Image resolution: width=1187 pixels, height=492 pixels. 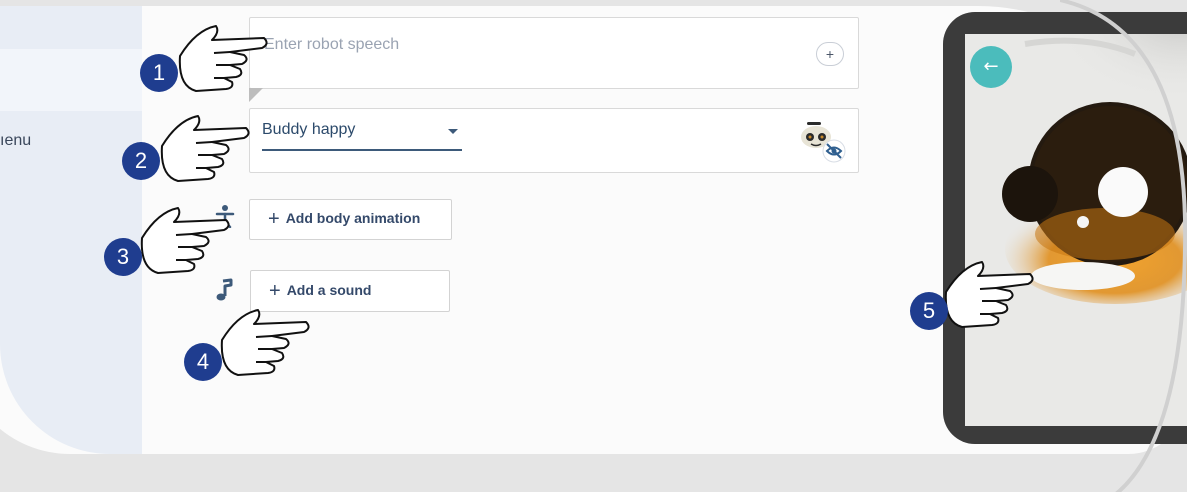 I want to click on callout-badge-3: 3, so click(x=123, y=257).